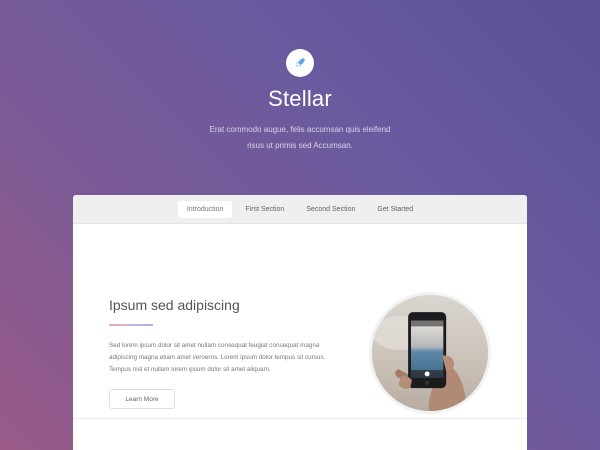 The image size is (600, 450). I want to click on nav-item-get-started: Get Started, so click(395, 209).